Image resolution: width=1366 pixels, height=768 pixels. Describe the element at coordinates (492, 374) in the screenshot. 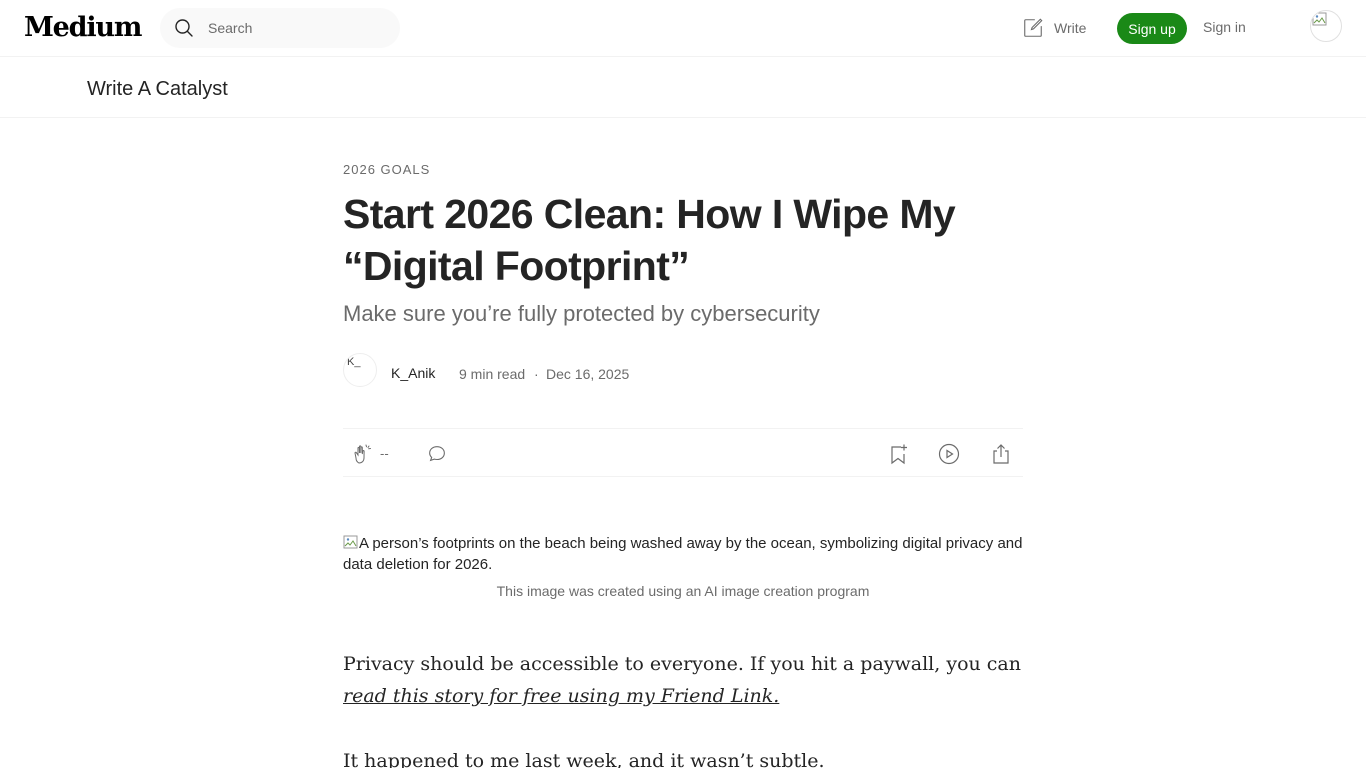

I see `read-time: 9 min read` at that location.